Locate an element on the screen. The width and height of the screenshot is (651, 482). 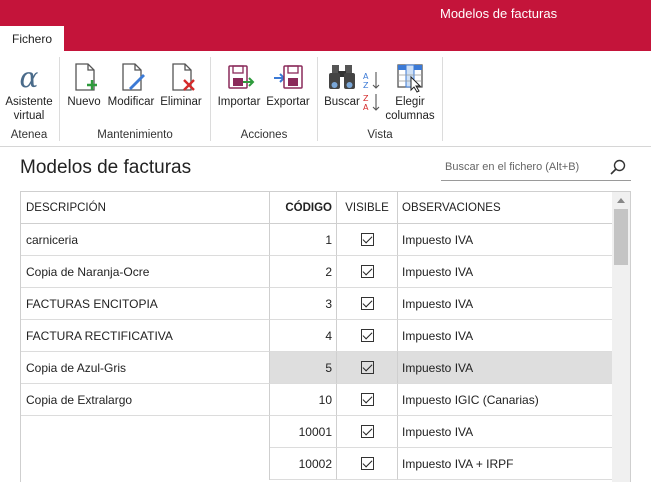
cell-descripcion: Copia de Azul-Gris is located at coordinates (145, 368).